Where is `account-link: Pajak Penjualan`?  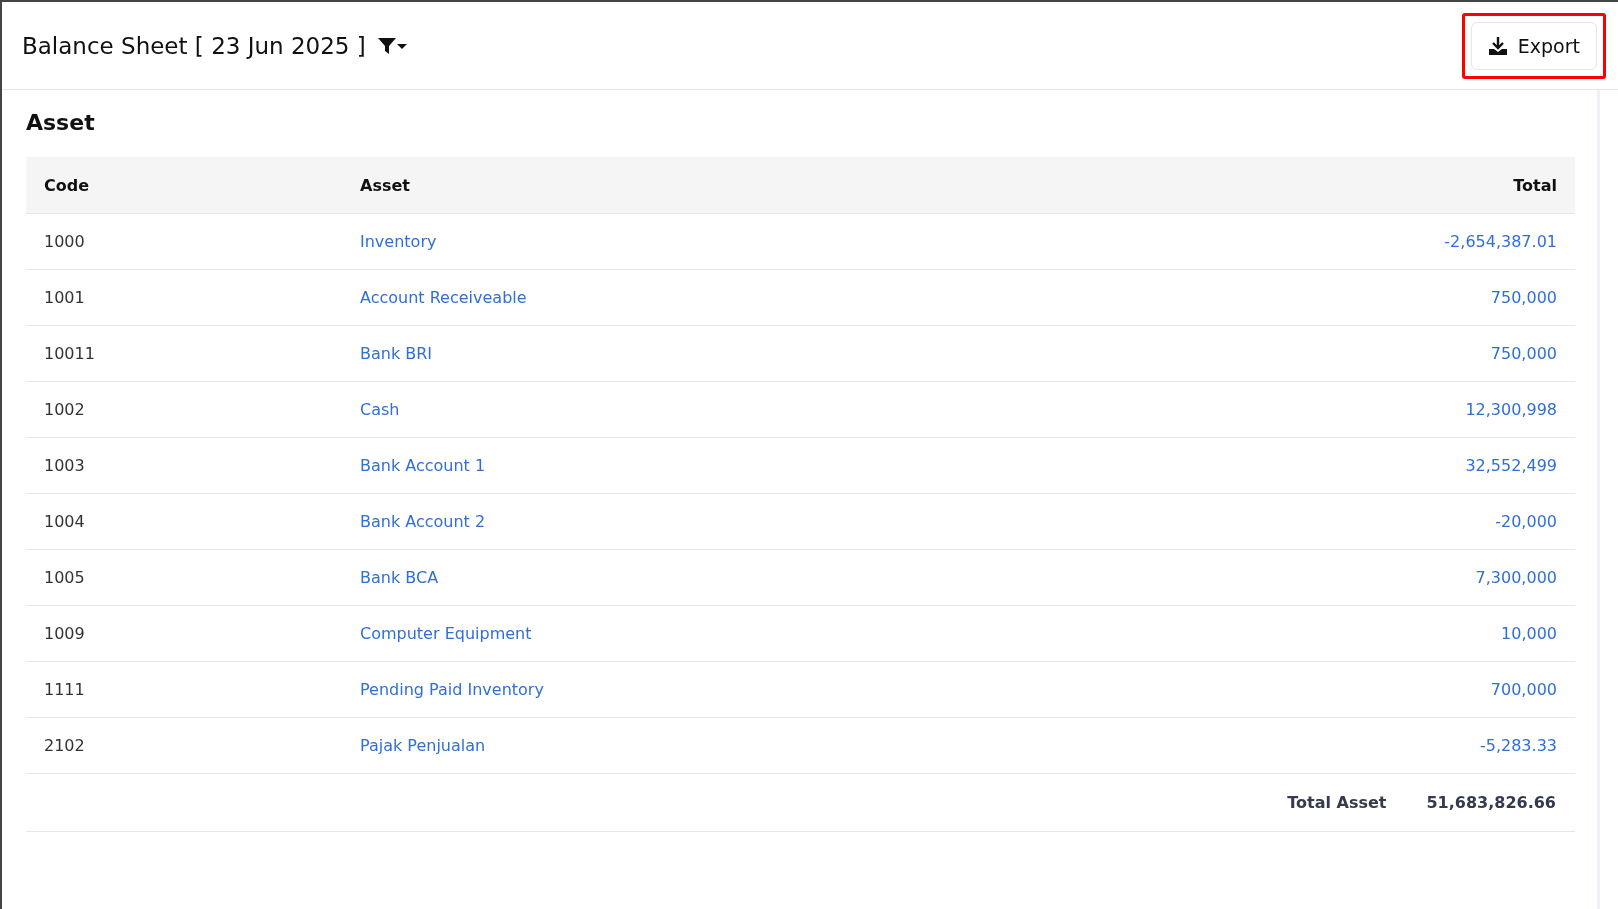
account-link: Pajak Penjualan is located at coordinates (423, 745).